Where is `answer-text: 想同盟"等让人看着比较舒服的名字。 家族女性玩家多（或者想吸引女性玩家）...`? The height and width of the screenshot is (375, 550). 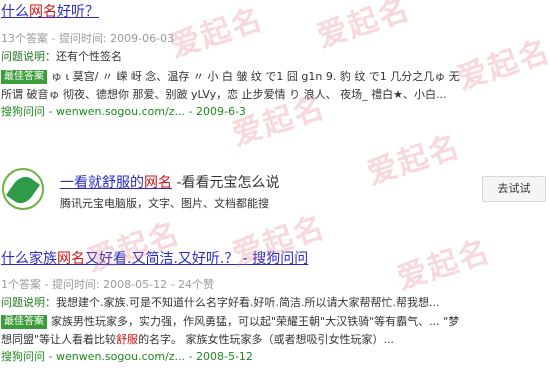 answer-text: 想同盟"等让人看着比较舒服的名字。 家族女性玩家多（或者想吸引女性玩家）... is located at coordinates (275, 340).